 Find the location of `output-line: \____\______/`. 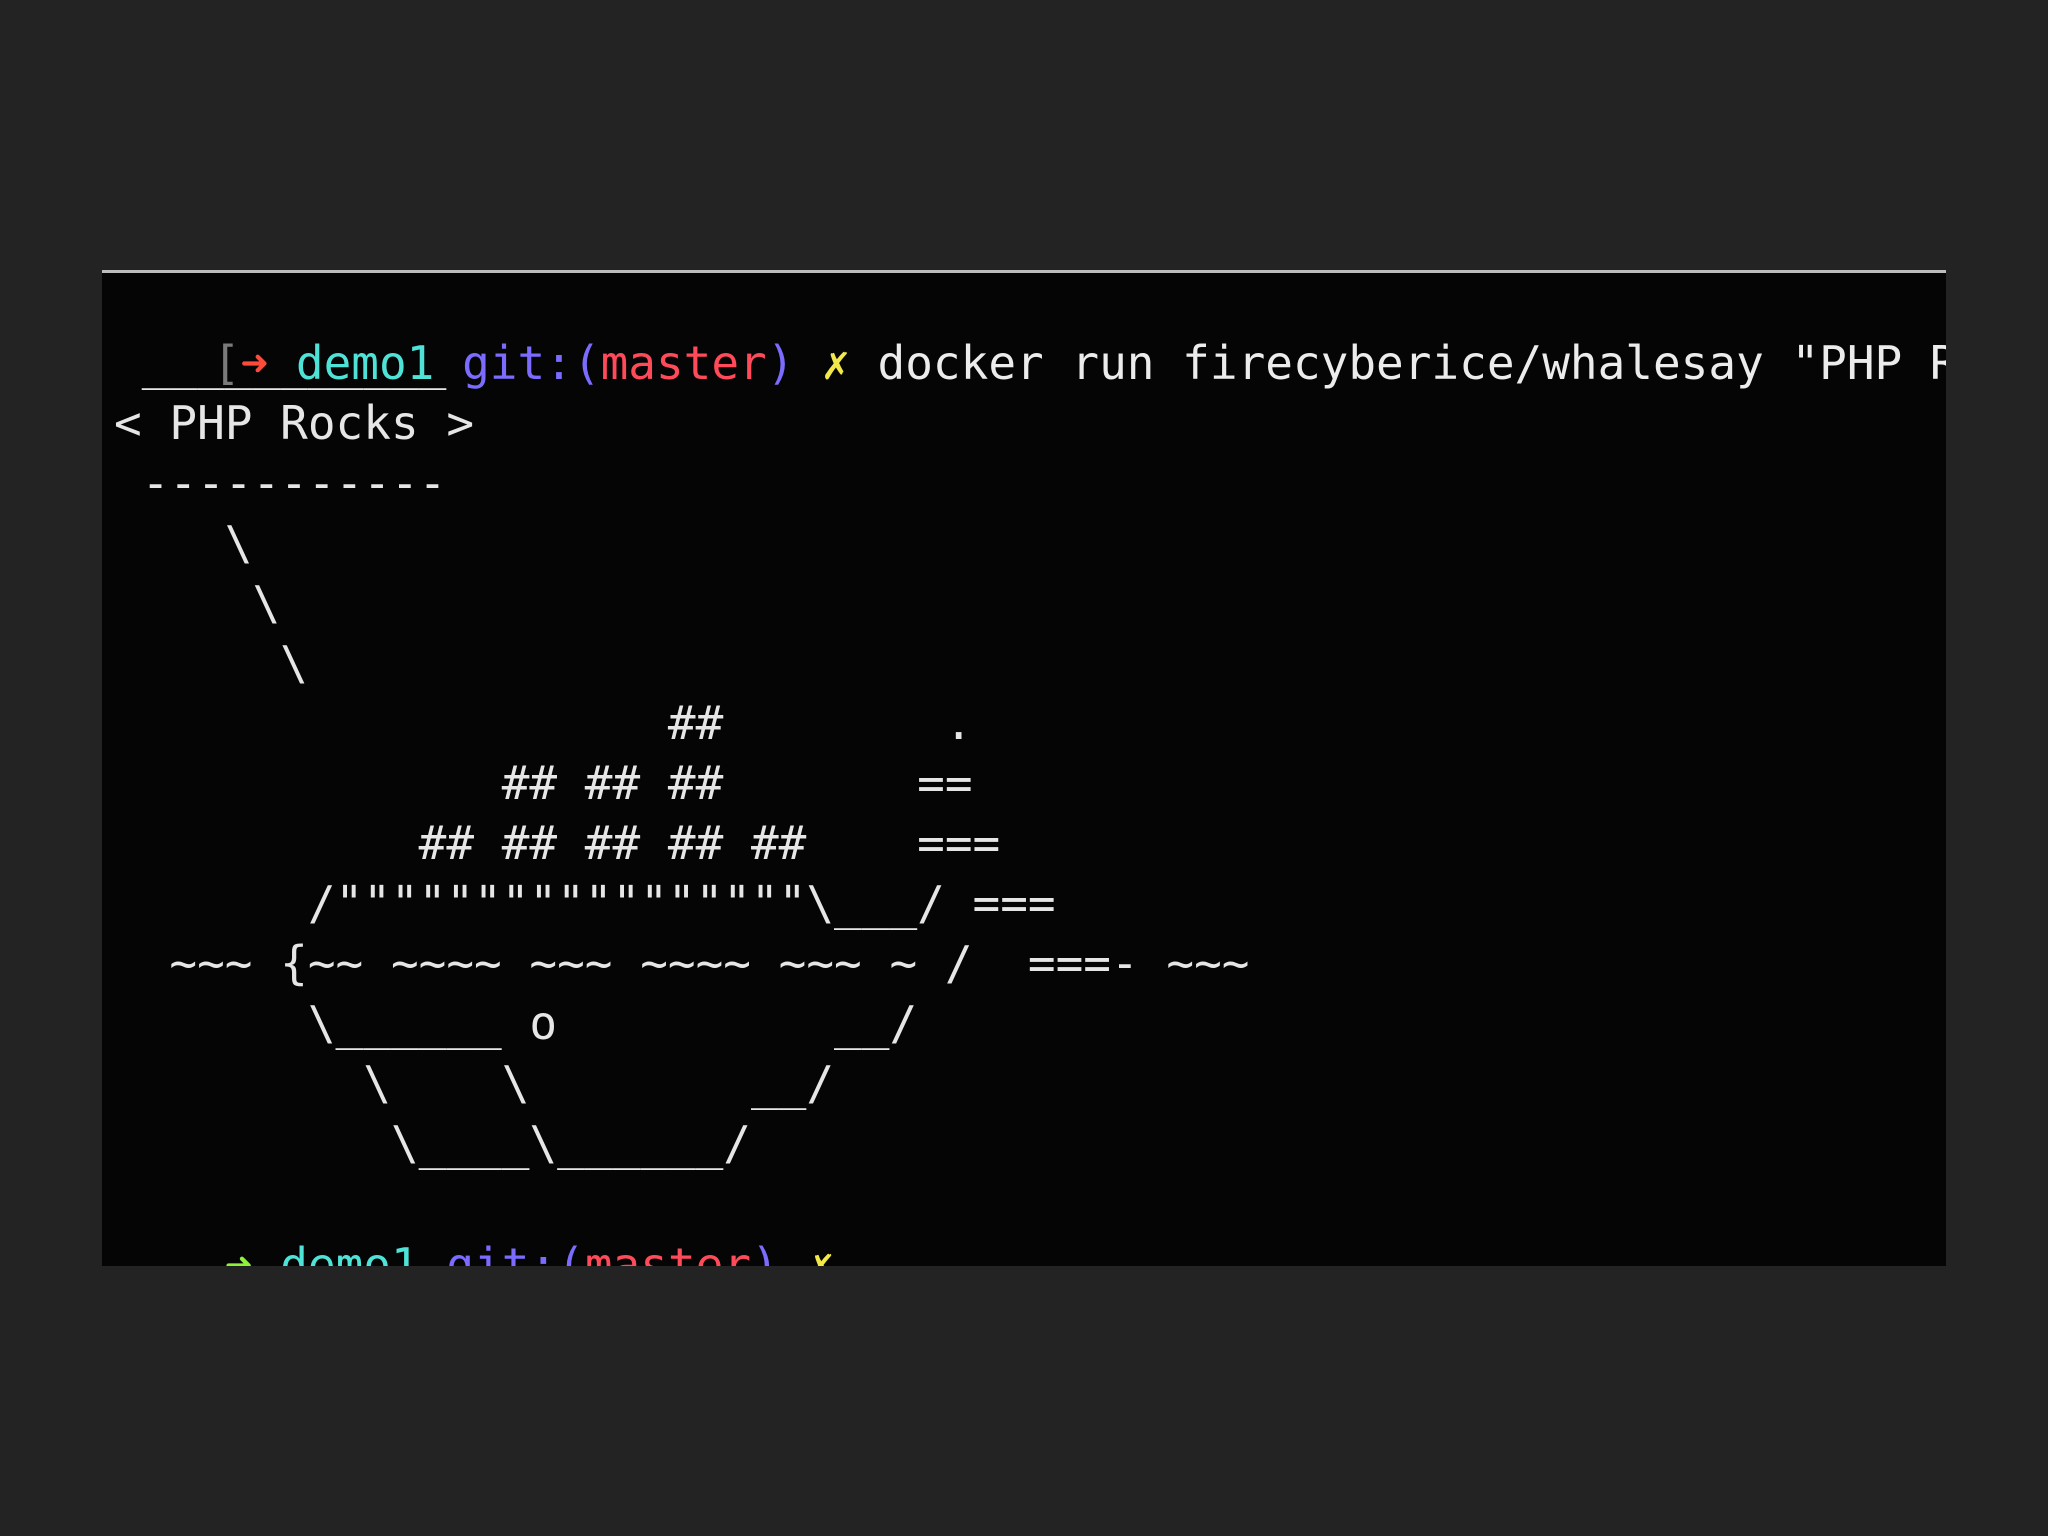

output-line: \____\______/ is located at coordinates (432, 1143).